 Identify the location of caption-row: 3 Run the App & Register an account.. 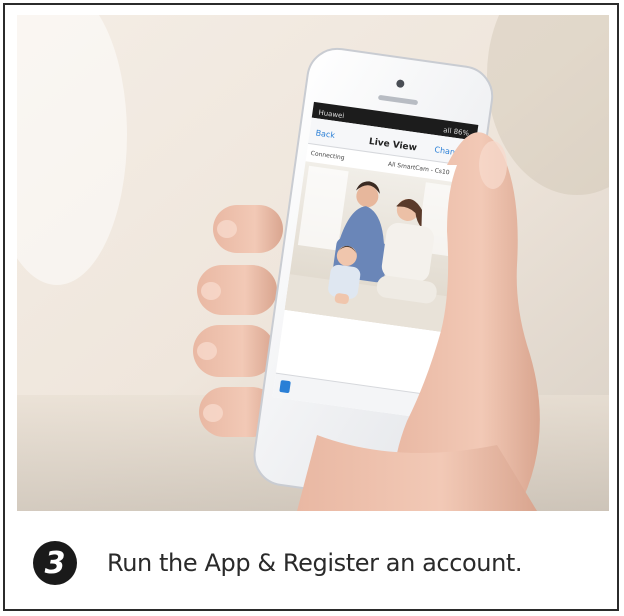
(313, 563).